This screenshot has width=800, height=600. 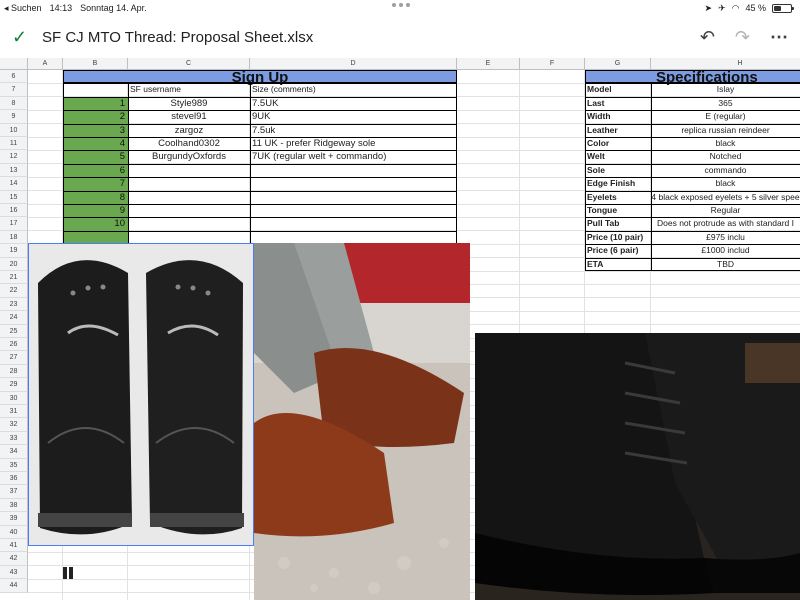 What do you see at coordinates (189, 103) in the screenshot?
I see `signup-username: Style989` at bounding box center [189, 103].